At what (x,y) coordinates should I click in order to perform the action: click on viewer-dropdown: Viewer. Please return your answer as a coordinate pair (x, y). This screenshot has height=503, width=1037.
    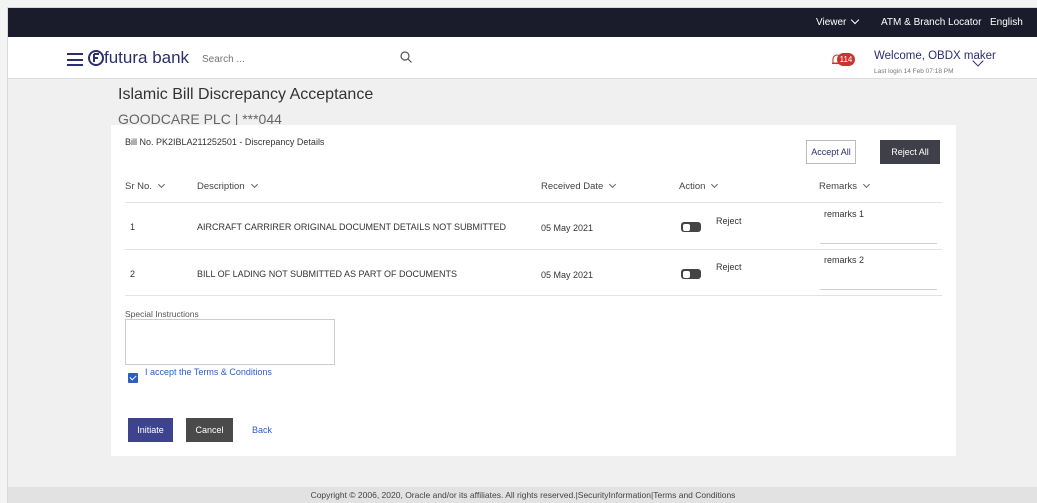
    Looking at the image, I should click on (838, 21).